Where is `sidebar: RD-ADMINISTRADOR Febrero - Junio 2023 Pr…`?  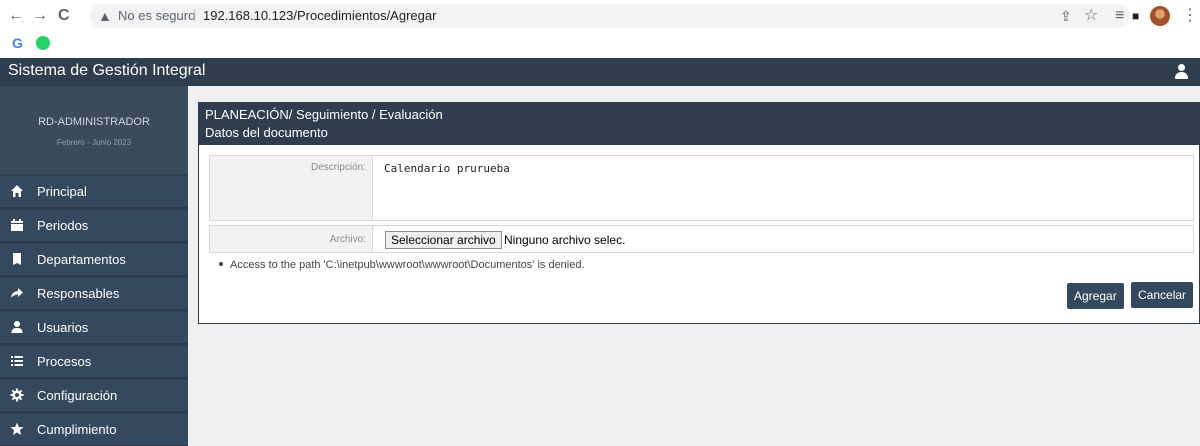
sidebar: RD-ADMINISTRADOR Febrero - Junio 2023 Pr… is located at coordinates (94, 266).